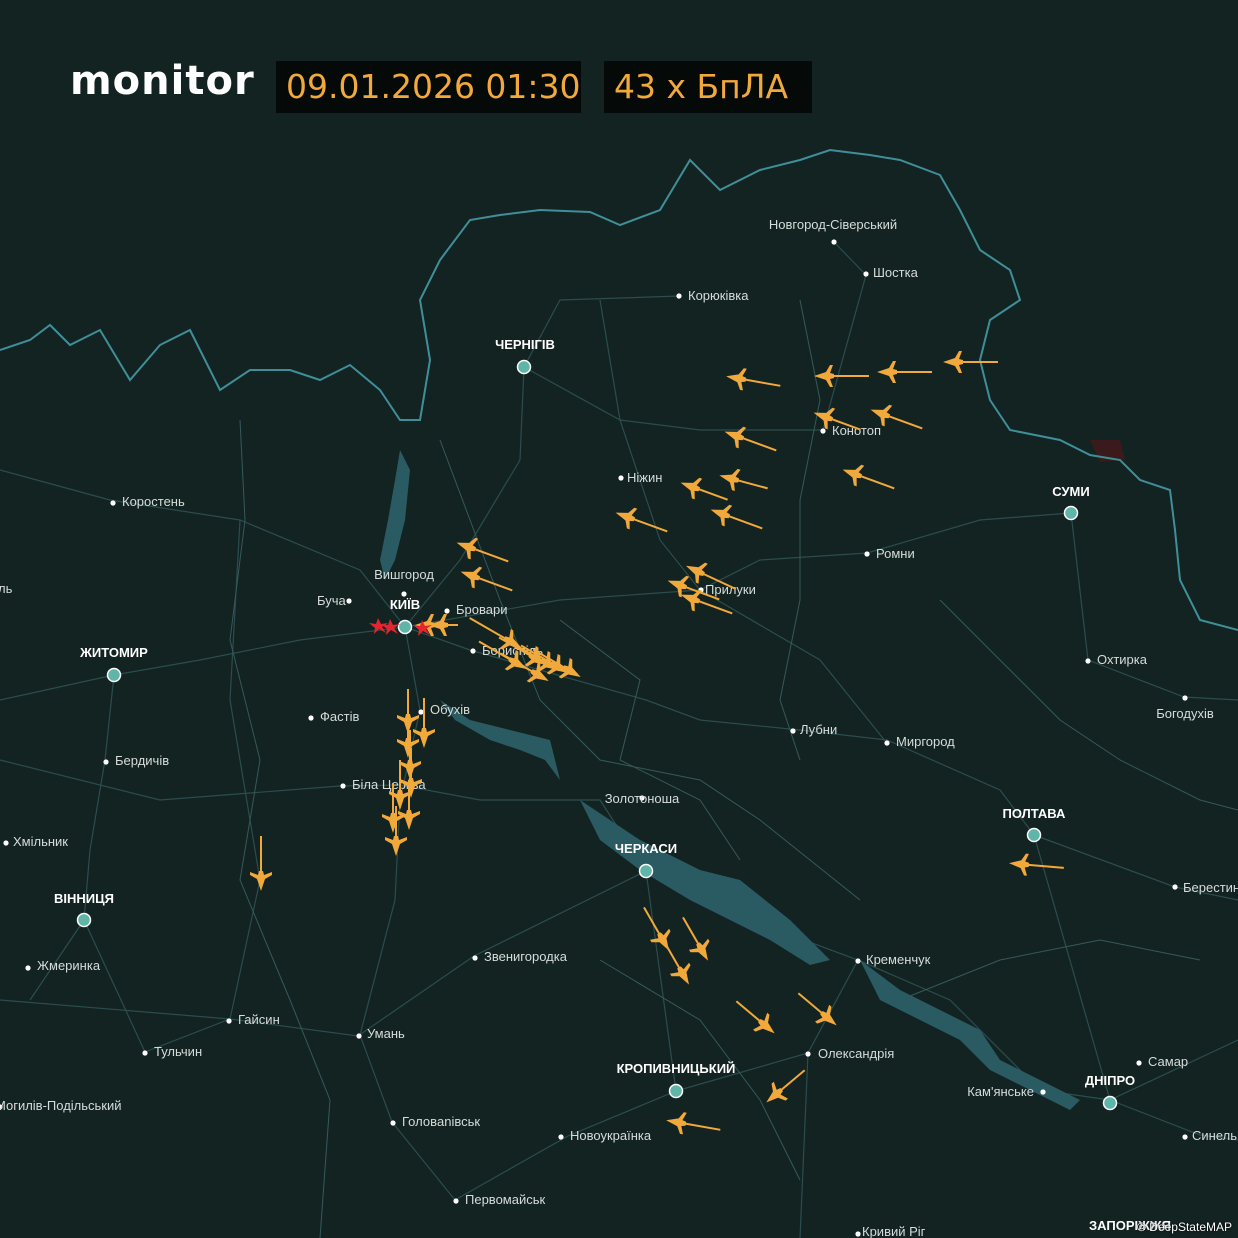 The height and width of the screenshot is (1238, 1238). What do you see at coordinates (833, 224) in the screenshot?
I see `city-label: Новгород-Сіверський` at bounding box center [833, 224].